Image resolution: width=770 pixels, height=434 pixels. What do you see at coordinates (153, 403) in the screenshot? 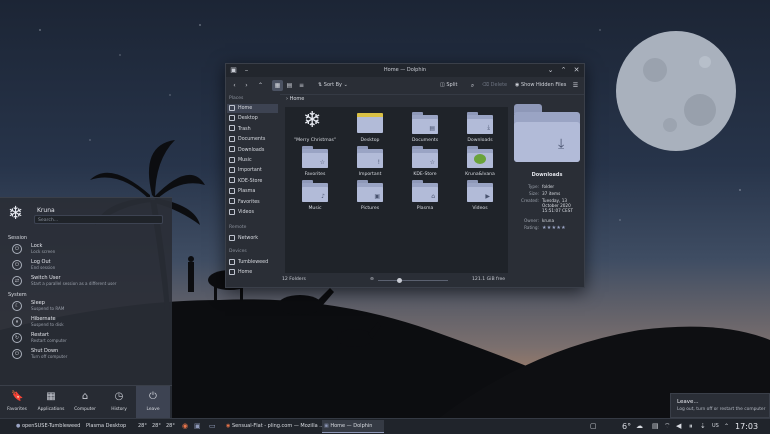
I see `tab-leave: ⏻ Leave` at bounding box center [153, 403].